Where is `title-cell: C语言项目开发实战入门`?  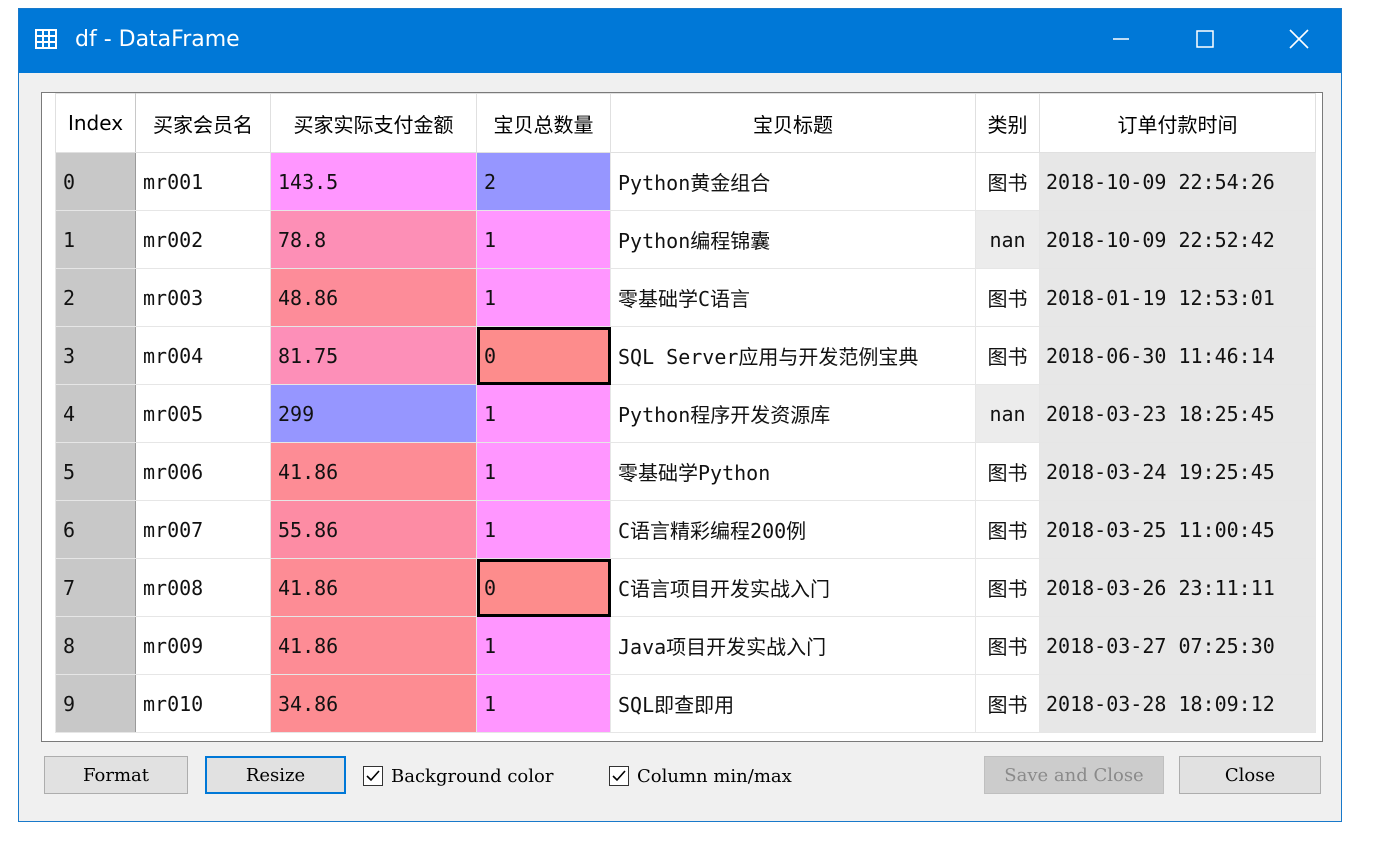 title-cell: C语言项目开发实战入门 is located at coordinates (793, 587).